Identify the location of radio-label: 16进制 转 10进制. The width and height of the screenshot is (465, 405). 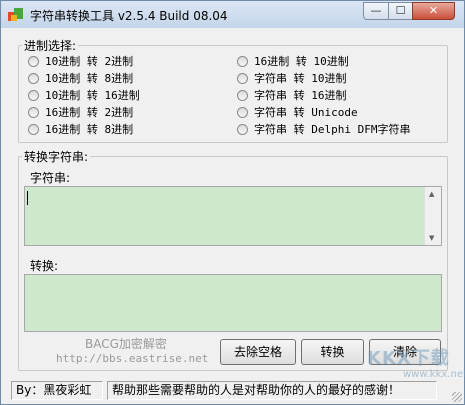
(301, 61).